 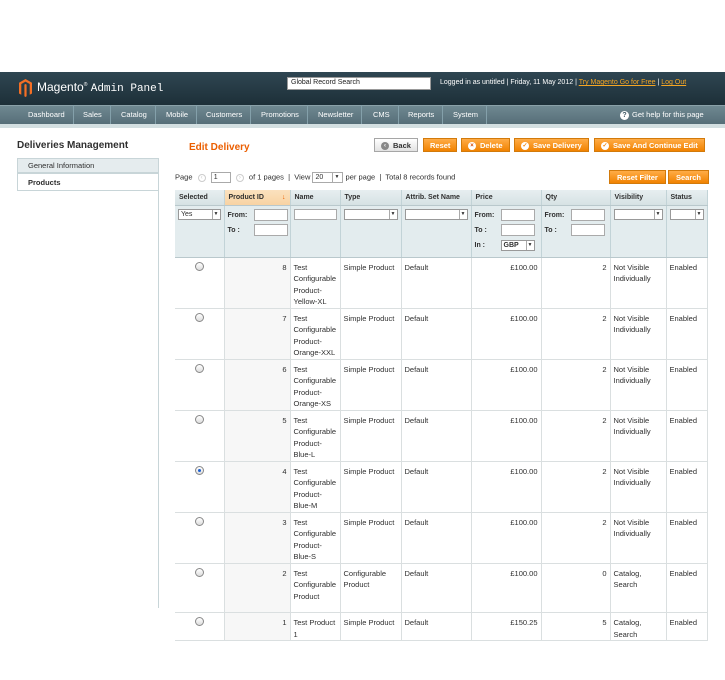 I want to click on nav-reports: Reports, so click(x=422, y=114).